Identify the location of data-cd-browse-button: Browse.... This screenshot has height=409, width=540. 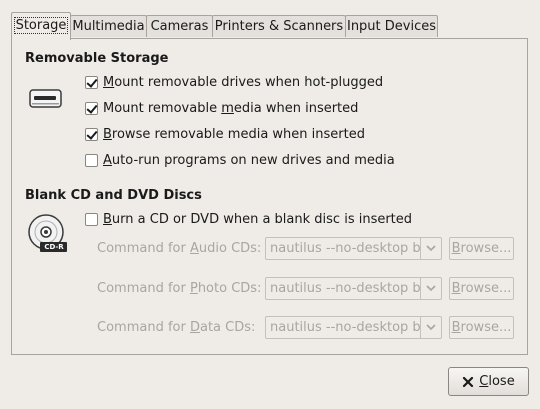
(481, 327).